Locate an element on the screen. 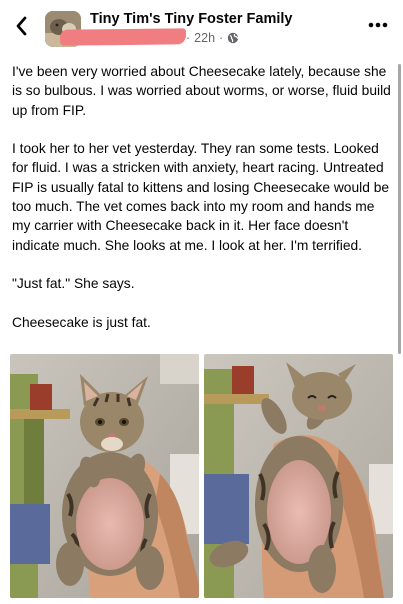 The image size is (403, 604). post-header: Tiny Tim's Tiny Foster Family · 22h · is located at coordinates (201, 28).